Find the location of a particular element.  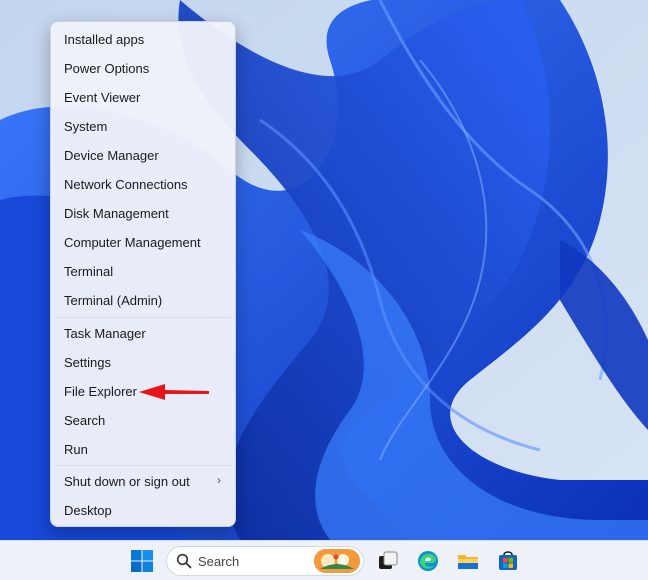

chevron-right-icon: › is located at coordinates (219, 480).